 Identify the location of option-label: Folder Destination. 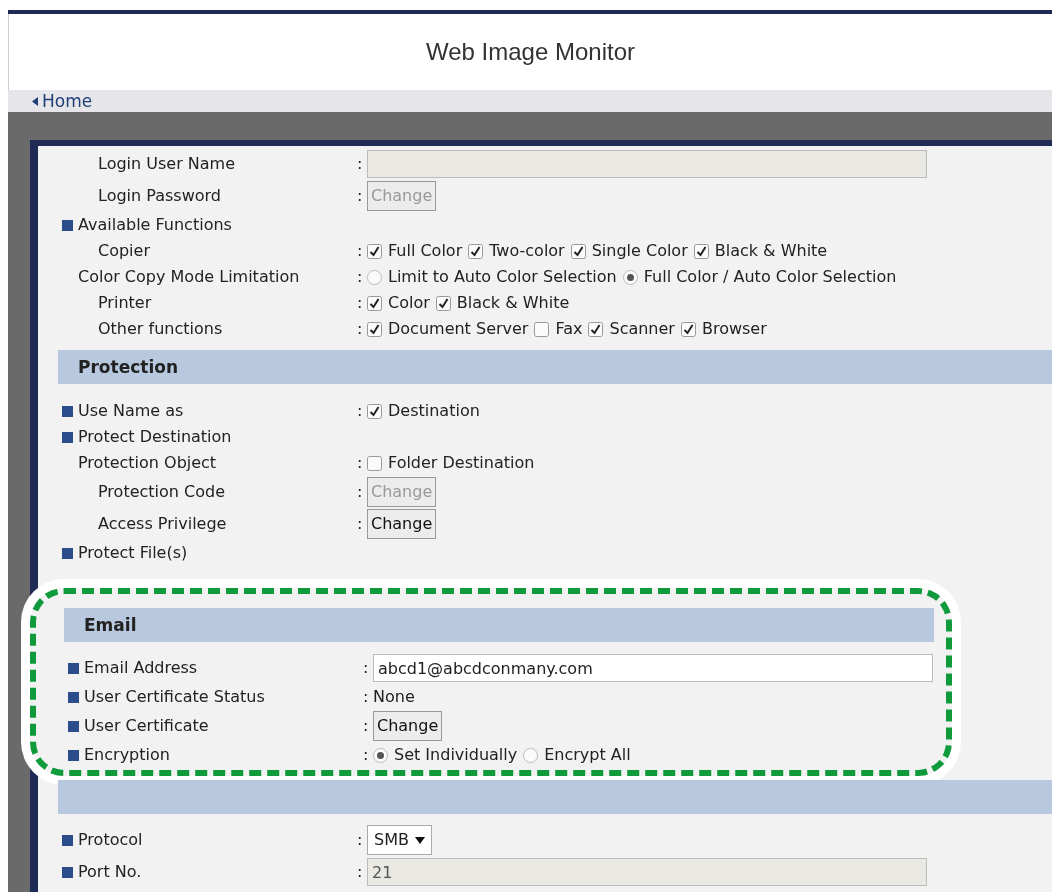
(461, 463).